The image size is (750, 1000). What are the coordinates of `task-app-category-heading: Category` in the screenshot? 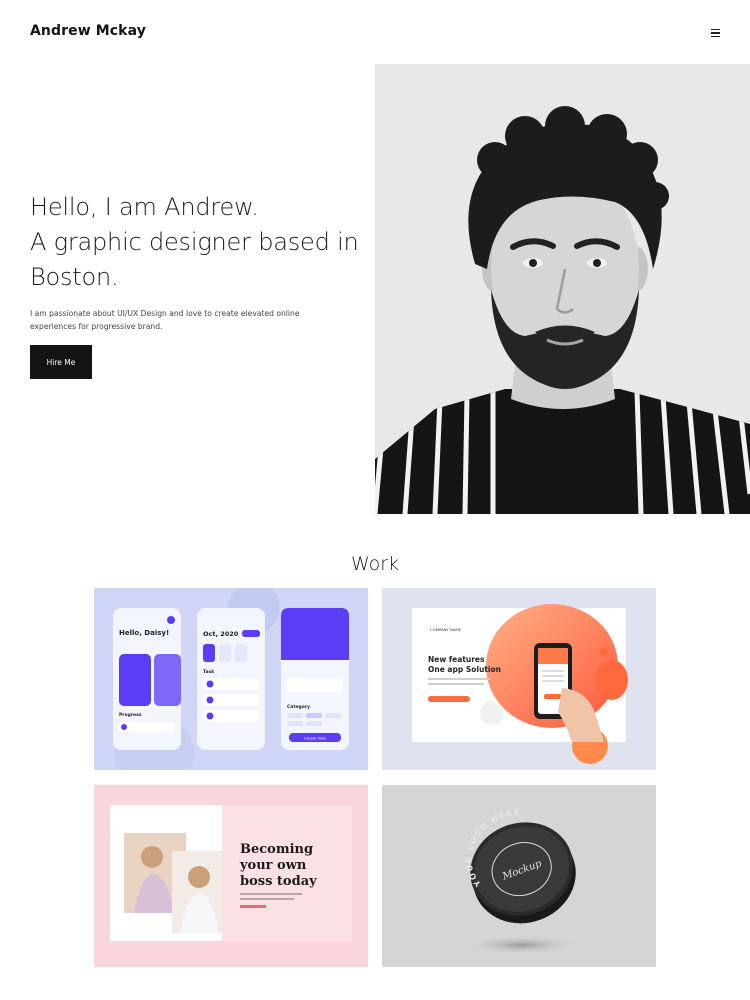 It's located at (298, 707).